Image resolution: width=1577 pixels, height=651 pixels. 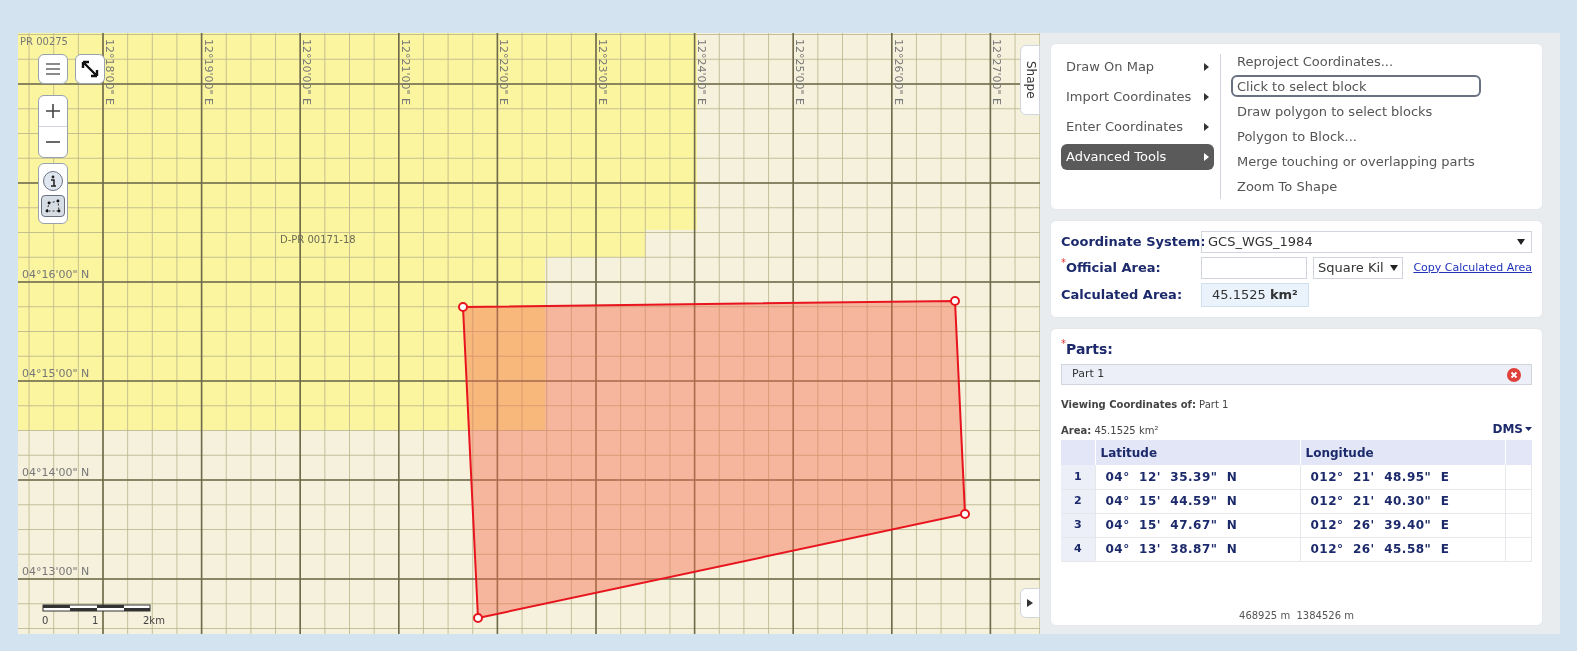 What do you see at coordinates (56, 571) in the screenshot?
I see `latitude-label: 04°13'00" N` at bounding box center [56, 571].